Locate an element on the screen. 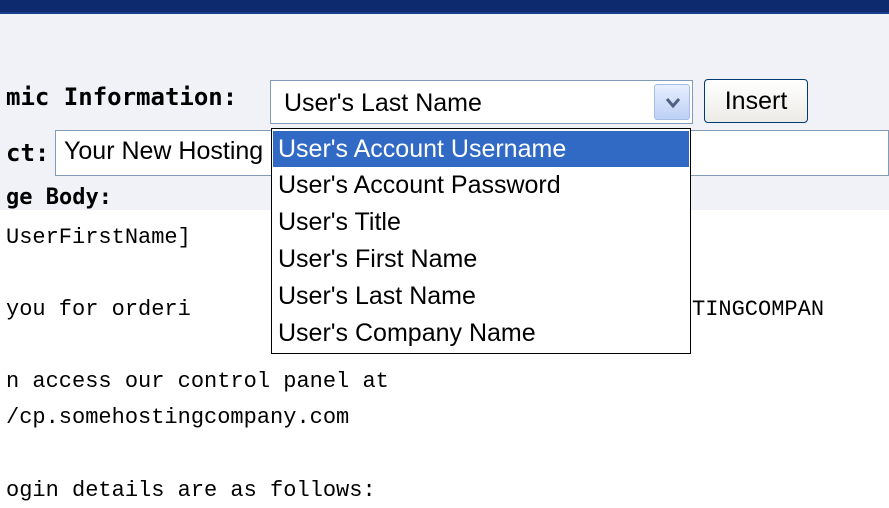 This screenshot has width=889, height=508. select-dropdown-button is located at coordinates (672, 102).